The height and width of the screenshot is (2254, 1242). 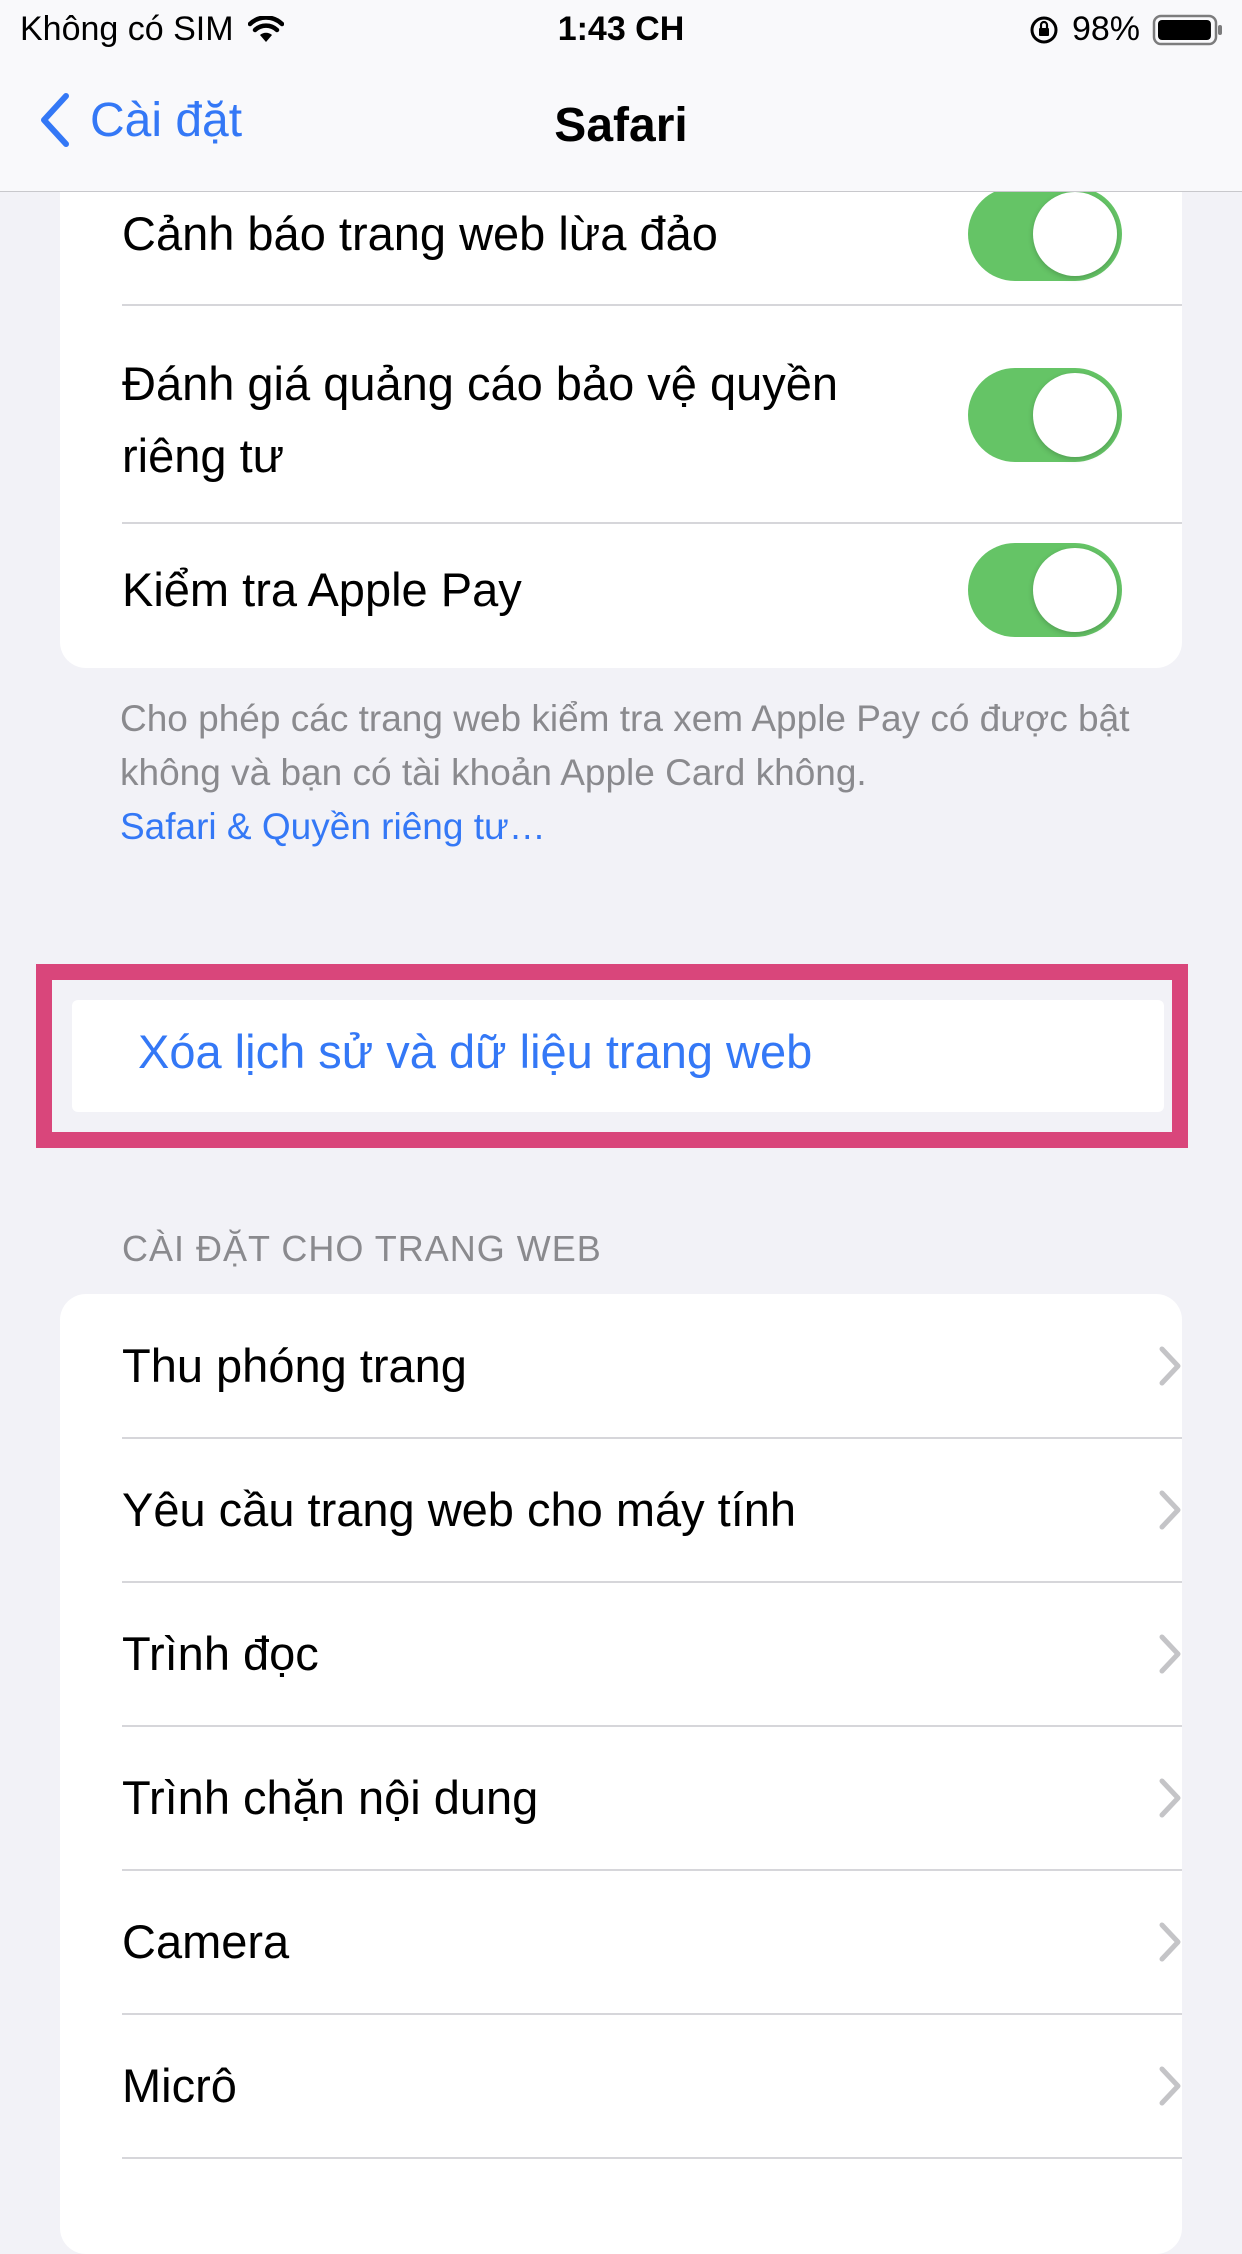 I want to click on row-label: Trình đọc, so click(x=220, y=1653).